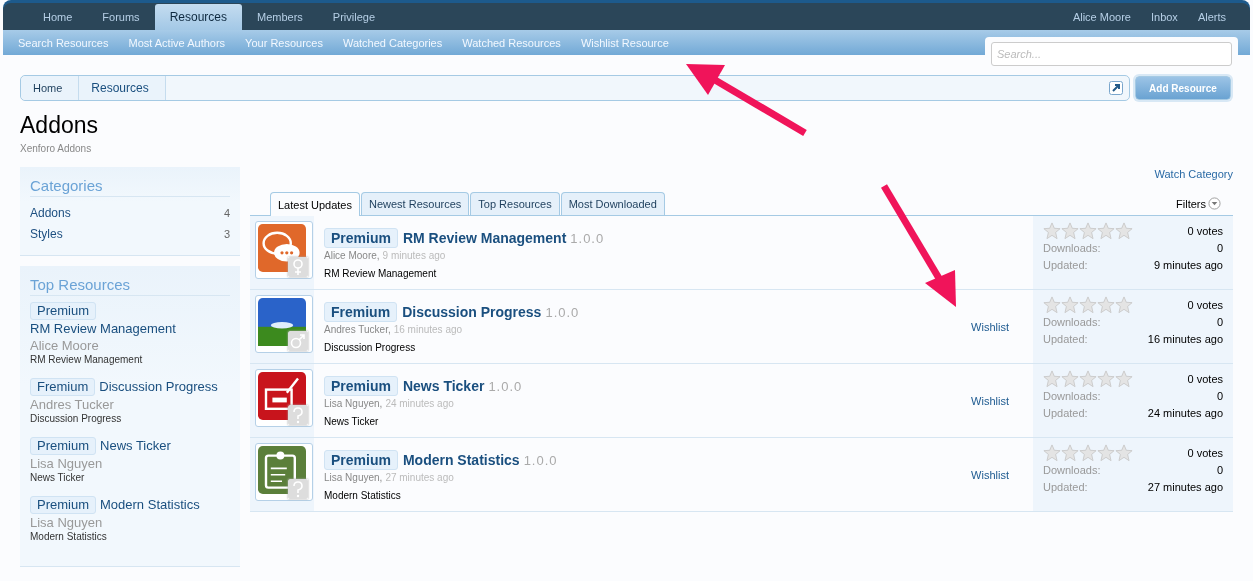 The width and height of the screenshot is (1253, 581). Describe the element at coordinates (419, 477) in the screenshot. I see `post-time: 27 minutes ago` at that location.